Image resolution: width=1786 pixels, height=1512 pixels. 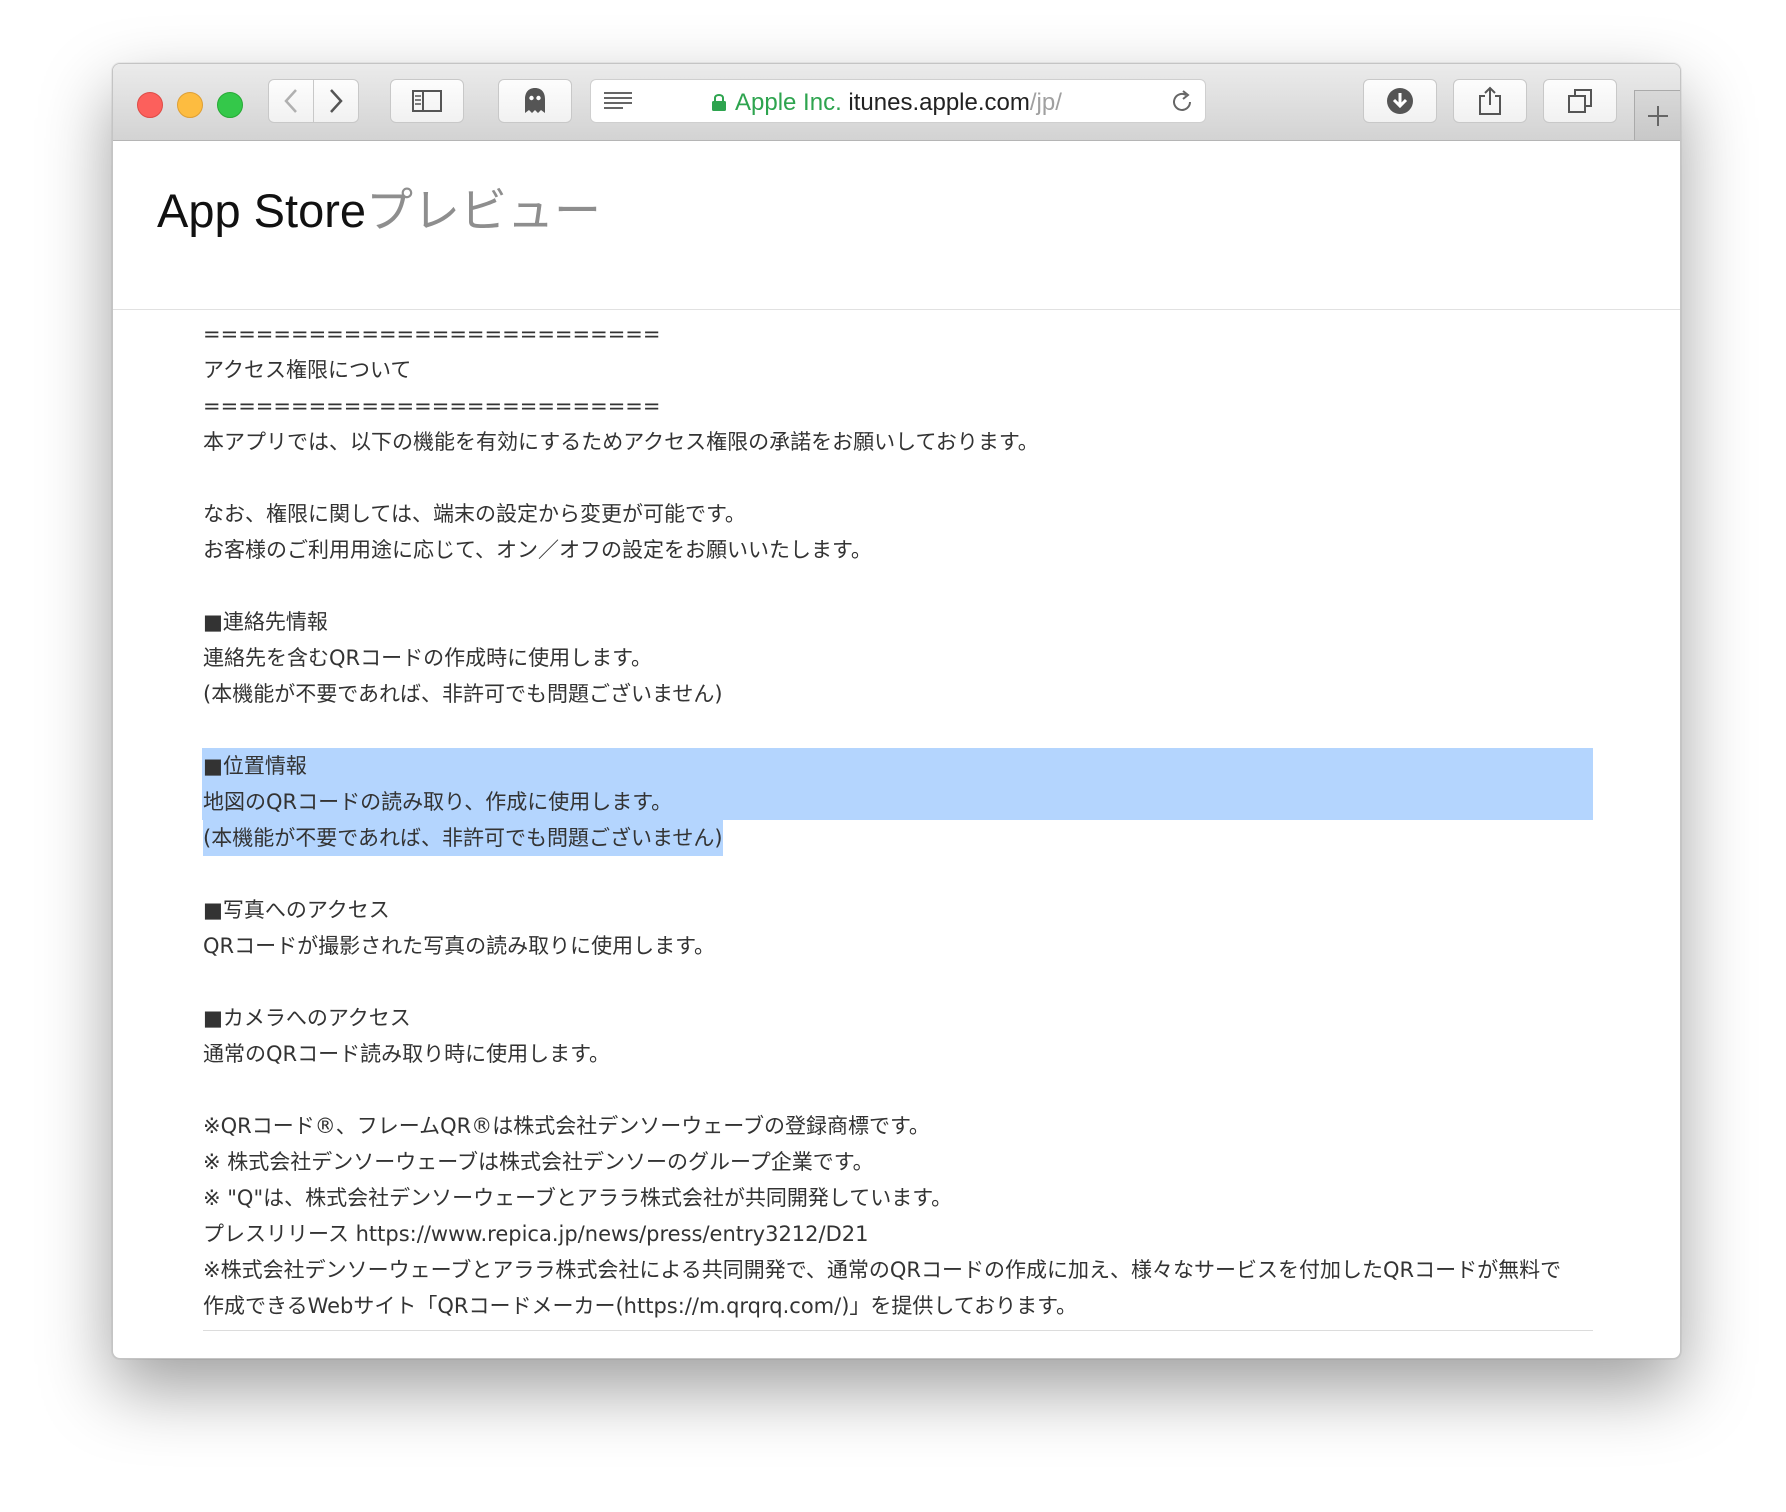 I want to click on page-title: App Storeプレビュー, so click(x=379, y=210).